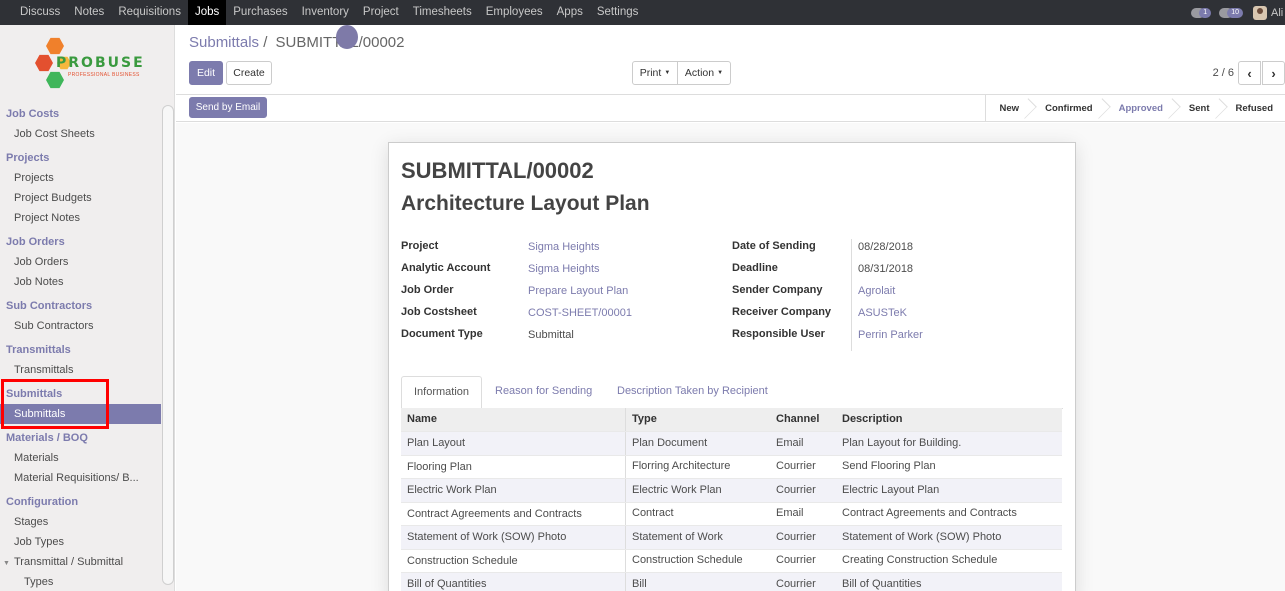  Describe the element at coordinates (80, 282) in the screenshot. I see `sidebar-item-job-notes: Job Notes` at that location.